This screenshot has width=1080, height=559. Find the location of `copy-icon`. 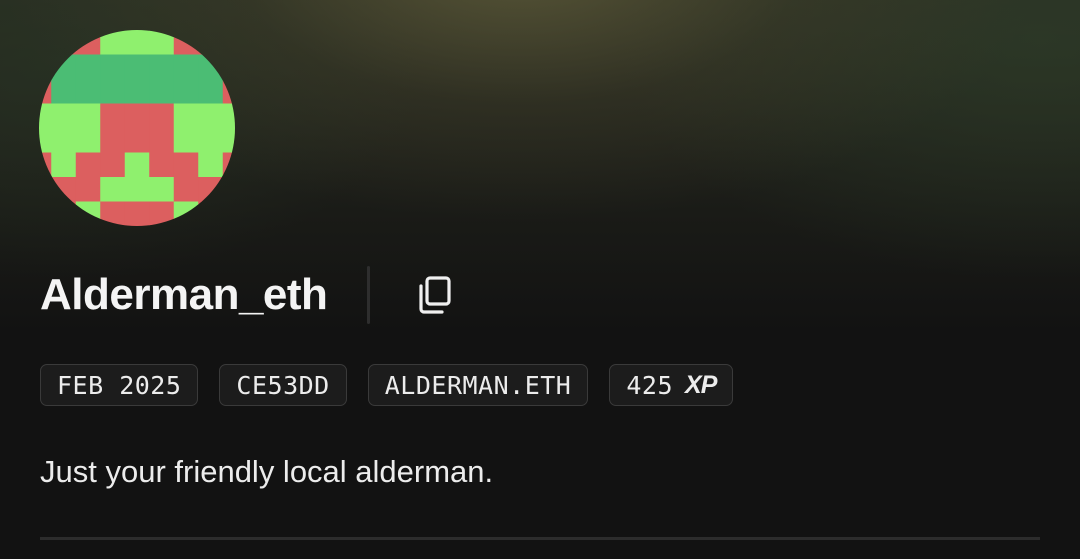

copy-icon is located at coordinates (435, 295).